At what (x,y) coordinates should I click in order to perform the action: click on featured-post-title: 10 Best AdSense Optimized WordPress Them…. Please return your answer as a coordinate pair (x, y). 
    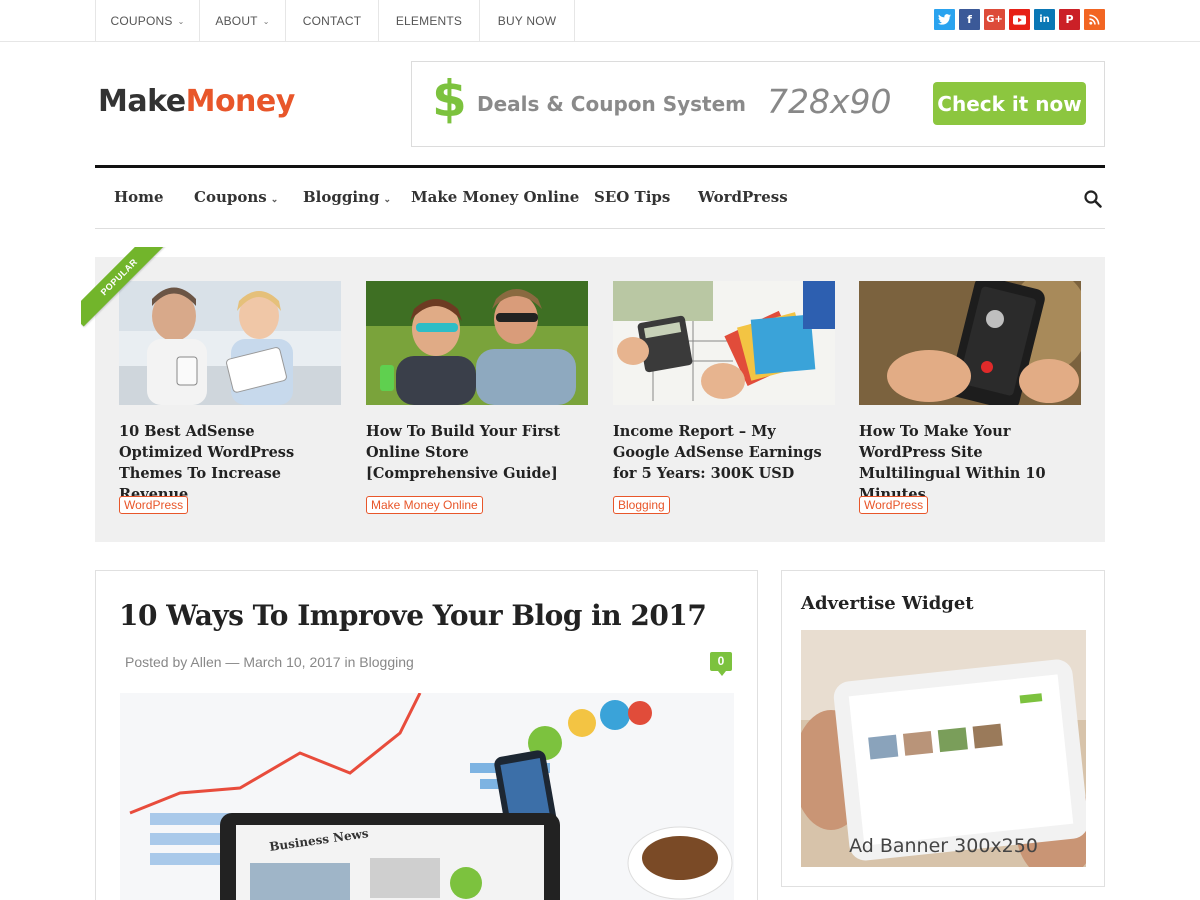
    Looking at the image, I should click on (230, 463).